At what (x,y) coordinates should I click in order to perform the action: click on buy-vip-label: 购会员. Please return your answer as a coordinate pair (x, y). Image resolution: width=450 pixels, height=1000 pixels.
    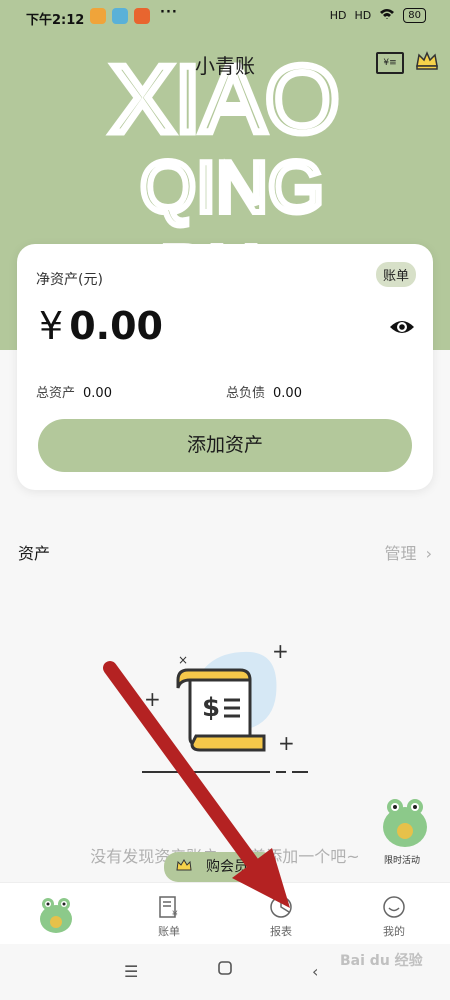
    Looking at the image, I should click on (227, 867).